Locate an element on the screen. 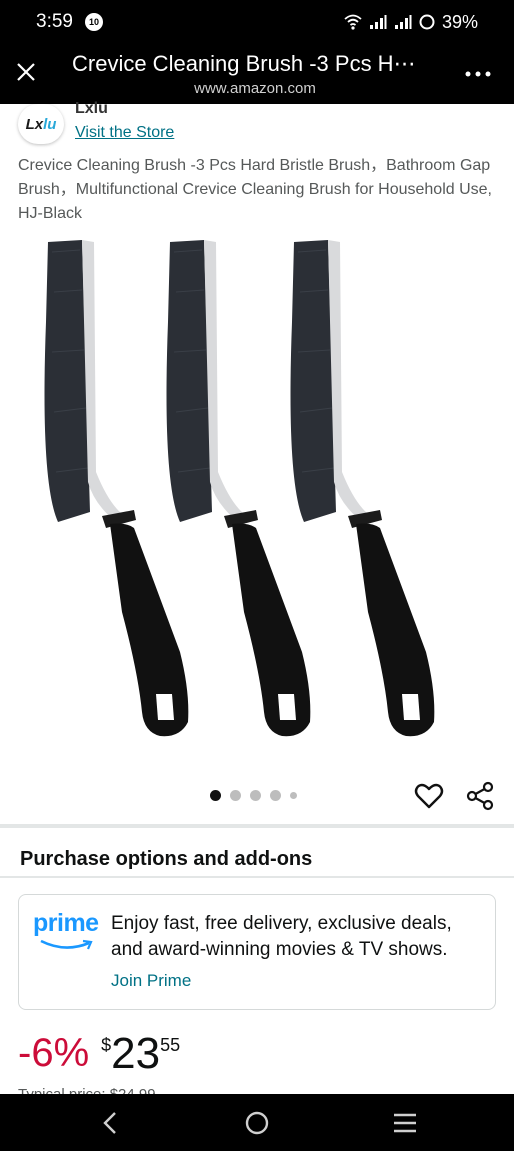 This screenshot has height=1151, width=514. store-logo: Lx lu is located at coordinates (41, 124).